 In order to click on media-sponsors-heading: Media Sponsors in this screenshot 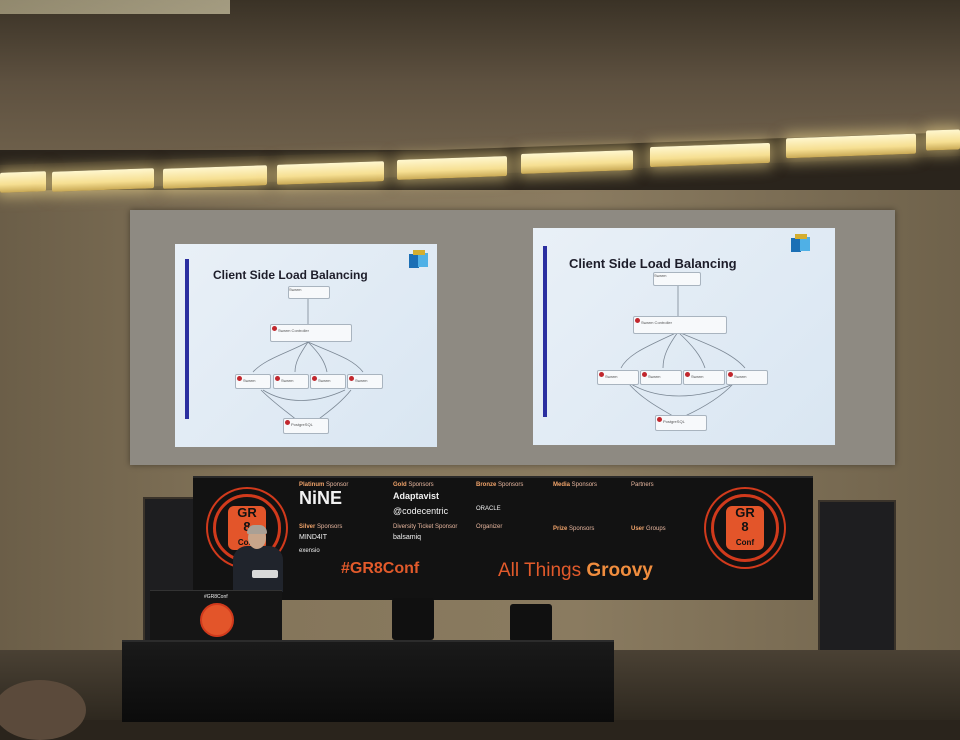, I will do `click(575, 485)`.